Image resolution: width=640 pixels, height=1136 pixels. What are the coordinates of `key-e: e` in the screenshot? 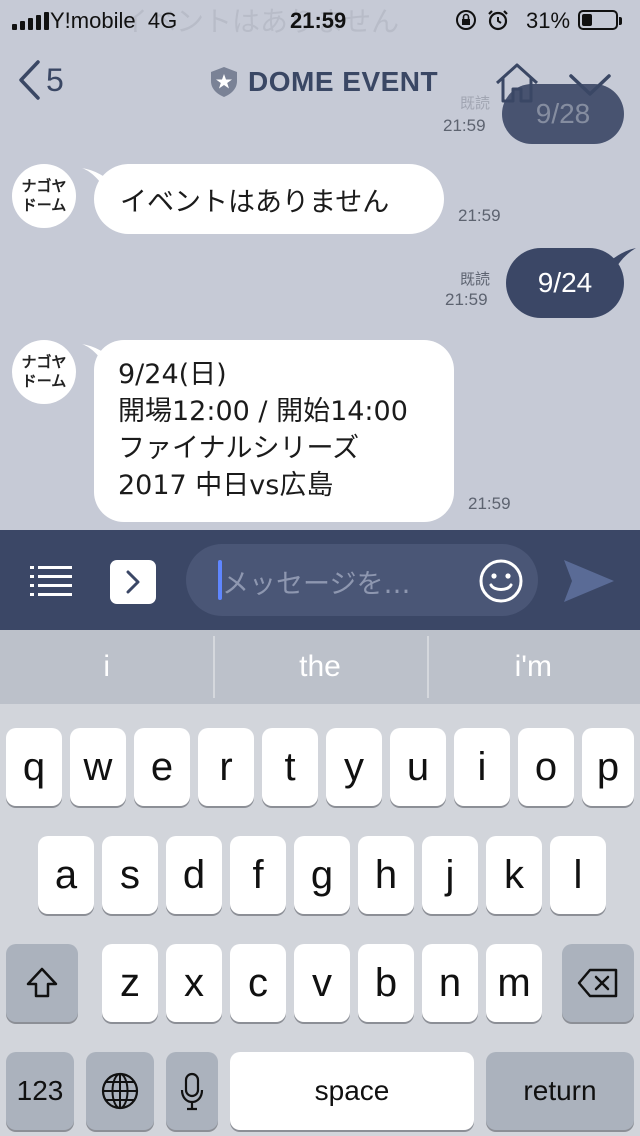 It's located at (162, 767).